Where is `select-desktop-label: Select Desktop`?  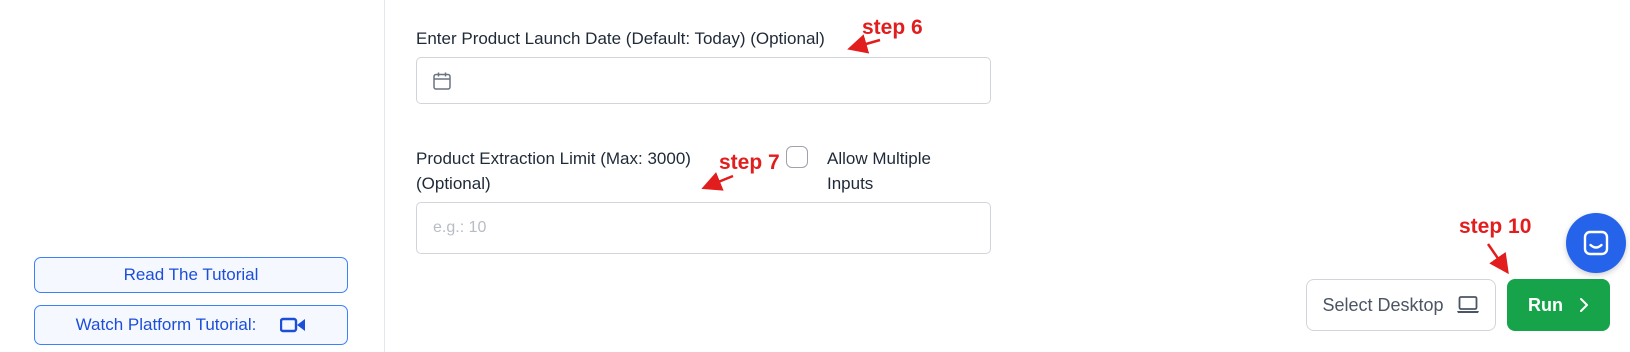 select-desktop-label: Select Desktop is located at coordinates (1383, 304).